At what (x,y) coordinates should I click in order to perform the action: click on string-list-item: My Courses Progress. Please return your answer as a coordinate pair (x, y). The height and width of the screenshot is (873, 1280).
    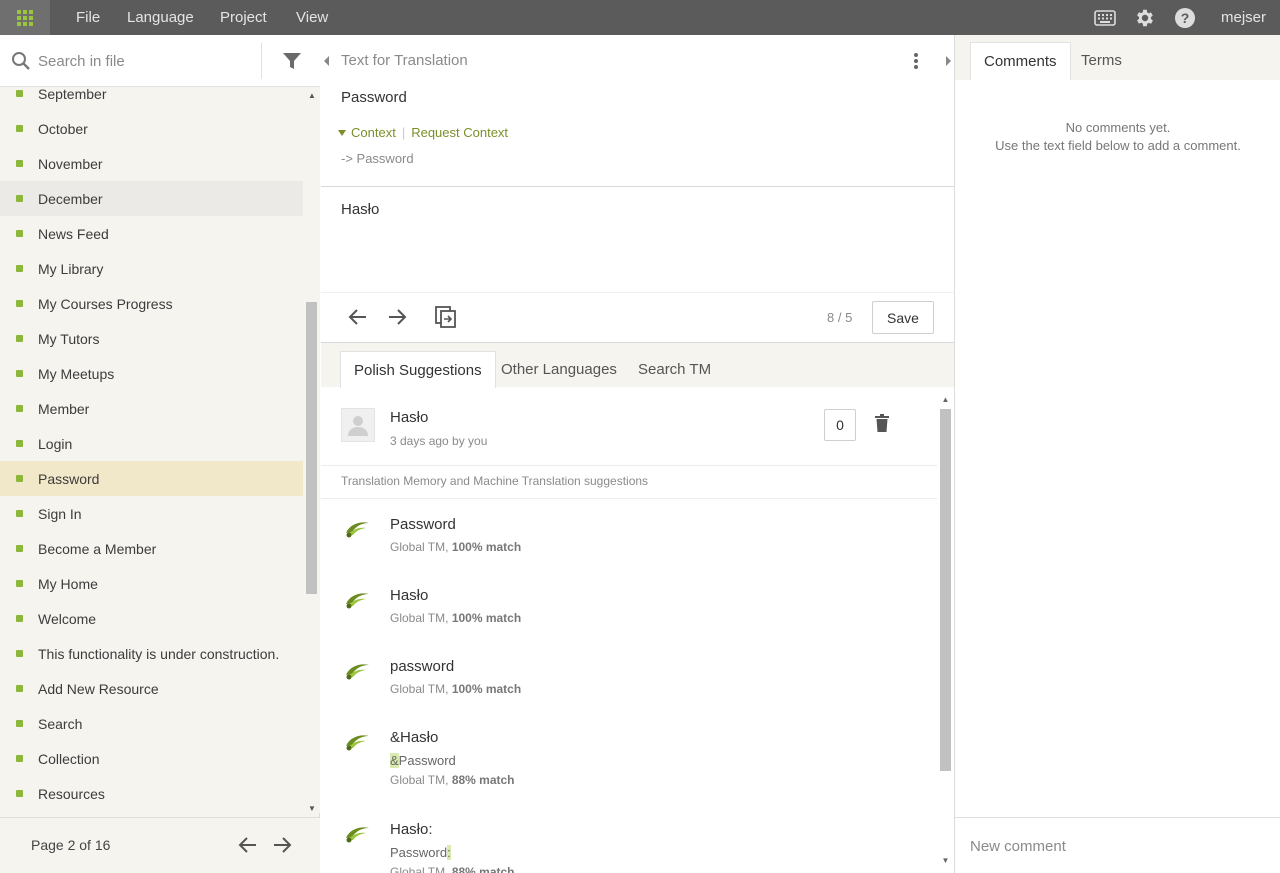
    Looking at the image, I should click on (151, 303).